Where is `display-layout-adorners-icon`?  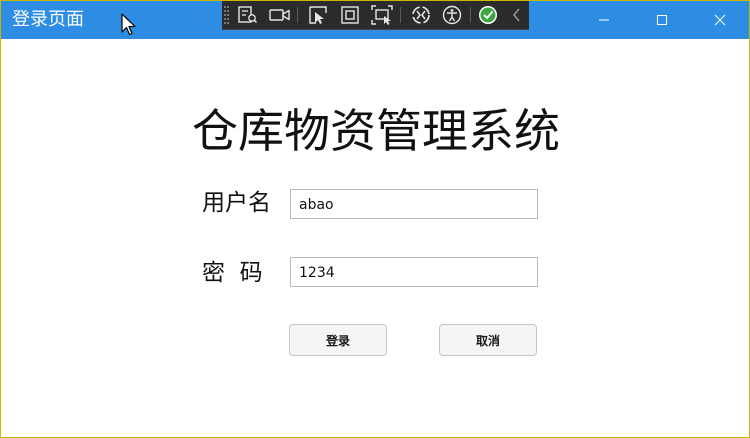 display-layout-adorners-icon is located at coordinates (350, 15).